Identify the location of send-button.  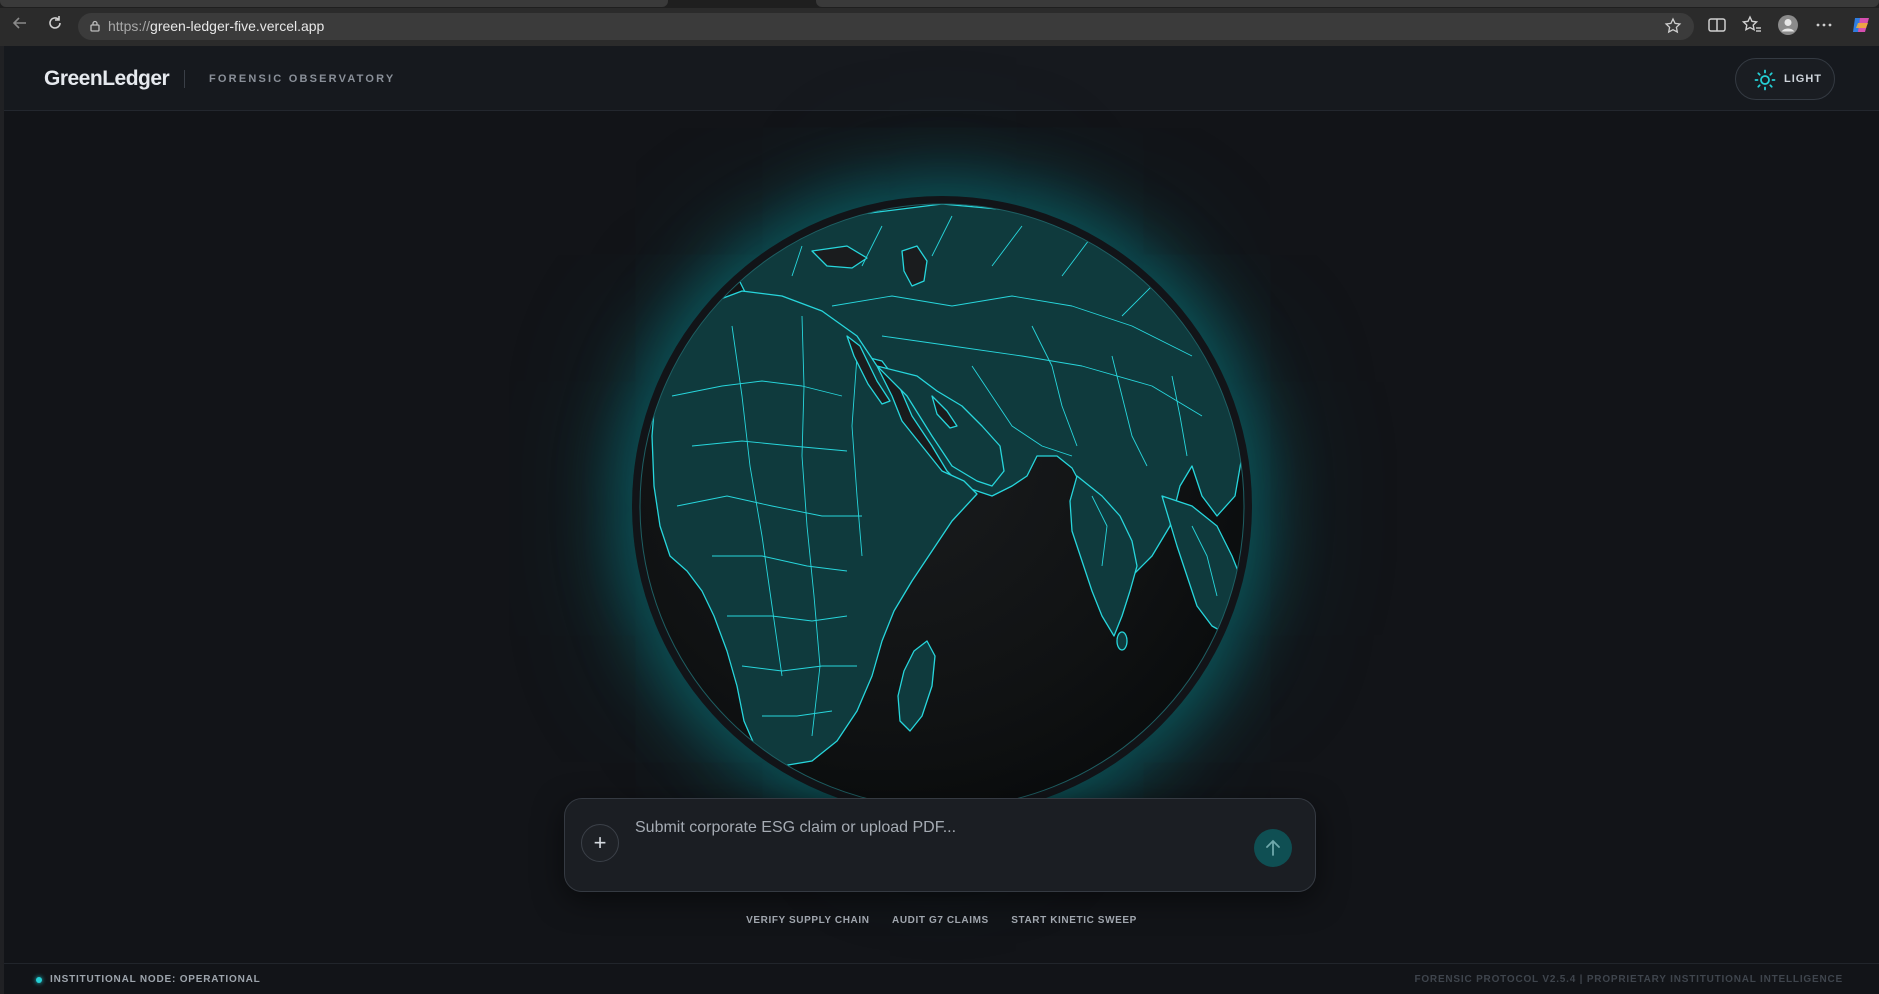
(1273, 848).